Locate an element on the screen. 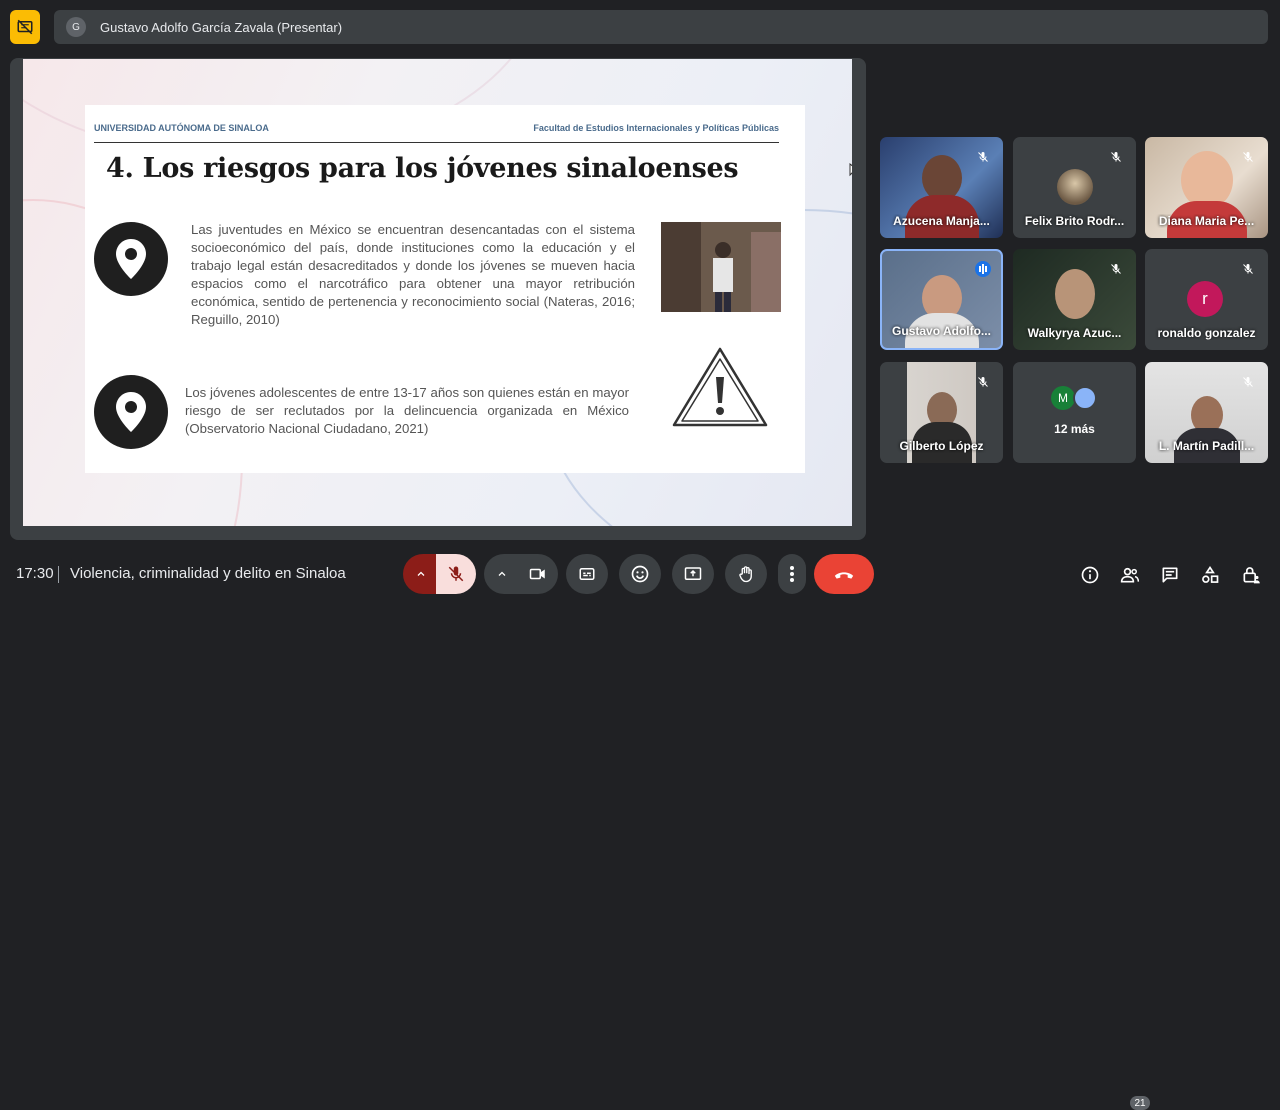  clock: 17:30 is located at coordinates (35, 573).